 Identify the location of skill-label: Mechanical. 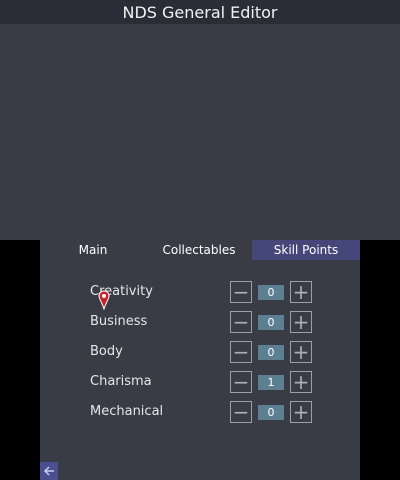
(127, 411).